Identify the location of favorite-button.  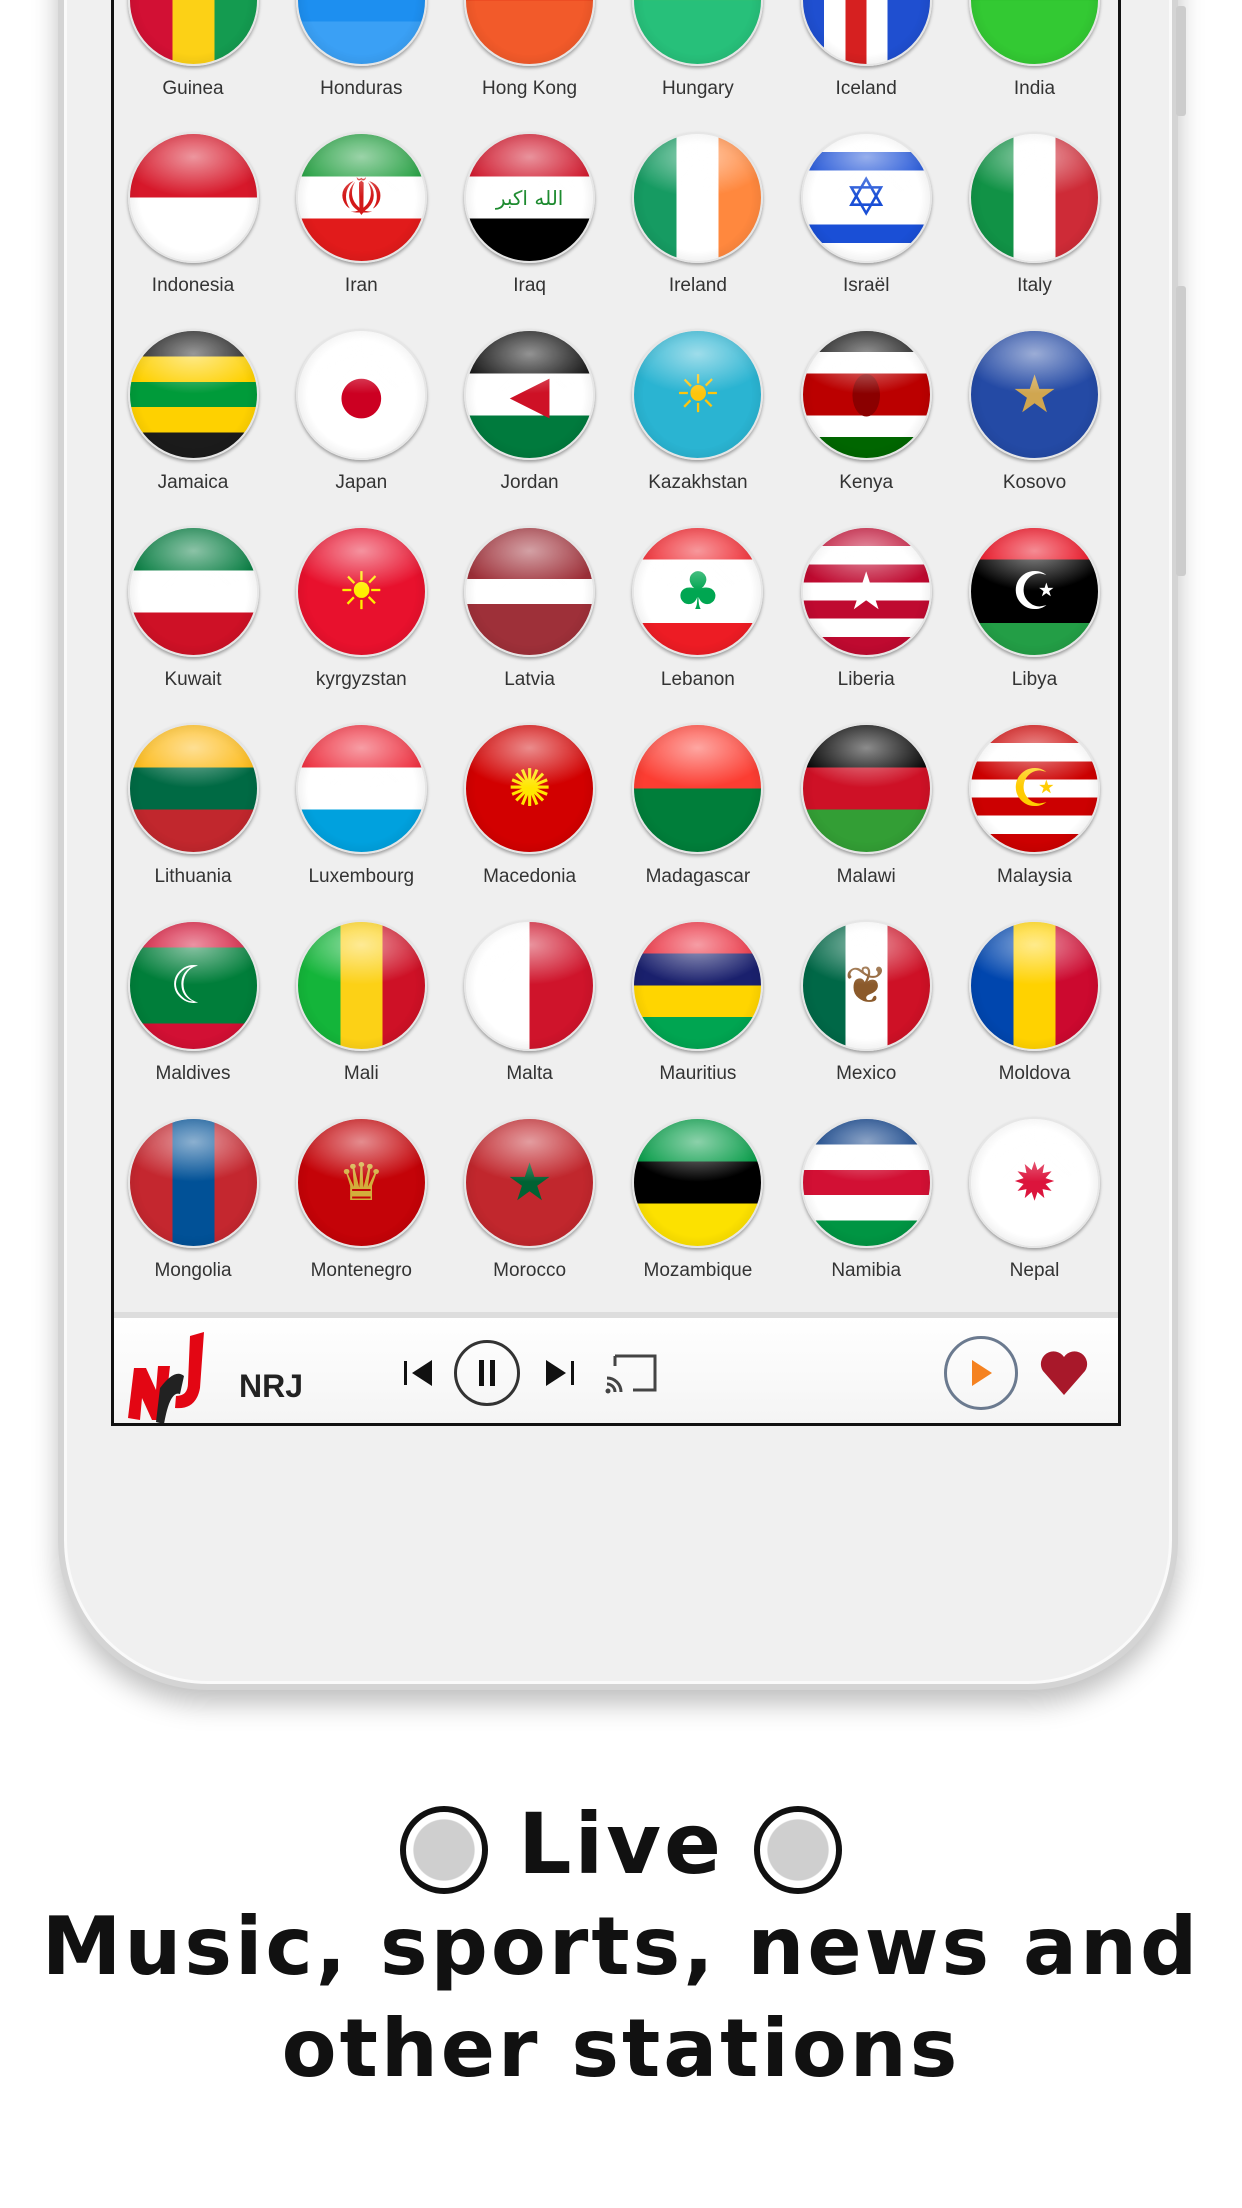
(1064, 1373).